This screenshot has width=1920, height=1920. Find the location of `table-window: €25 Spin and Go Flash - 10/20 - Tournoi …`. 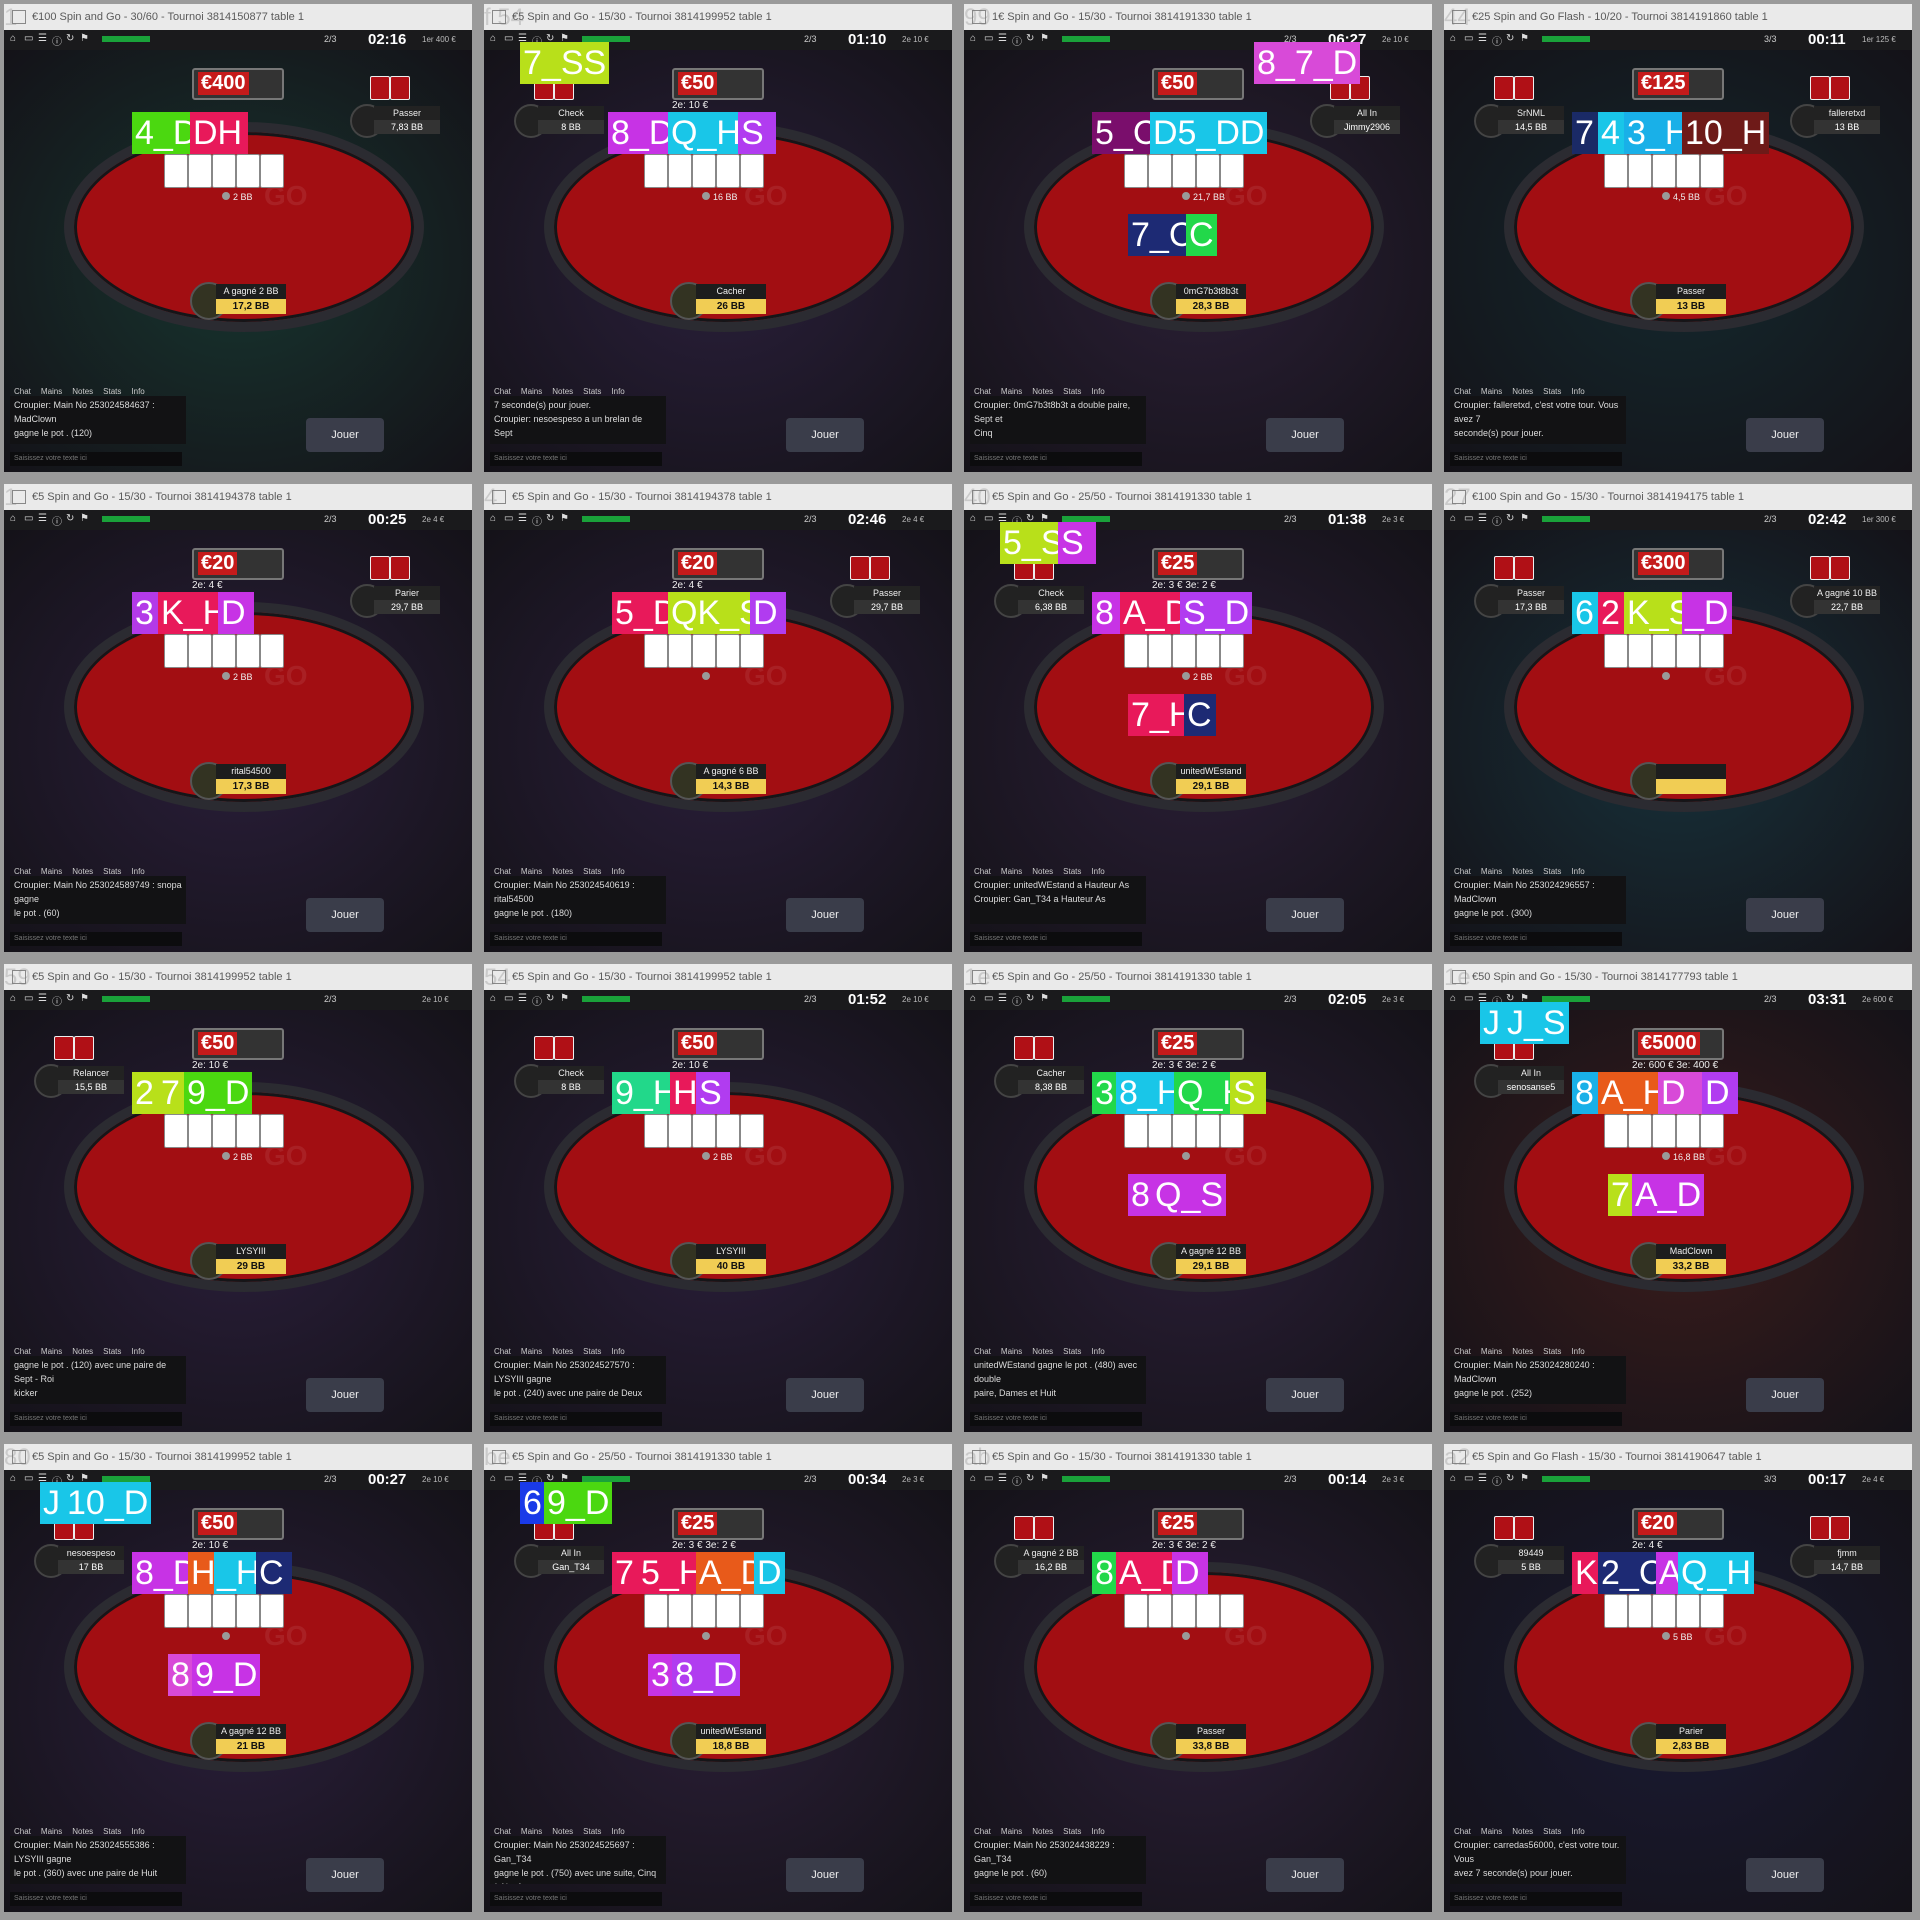

table-window: €25 Spin and Go Flash - 10/20 - Tournoi … is located at coordinates (1678, 238).